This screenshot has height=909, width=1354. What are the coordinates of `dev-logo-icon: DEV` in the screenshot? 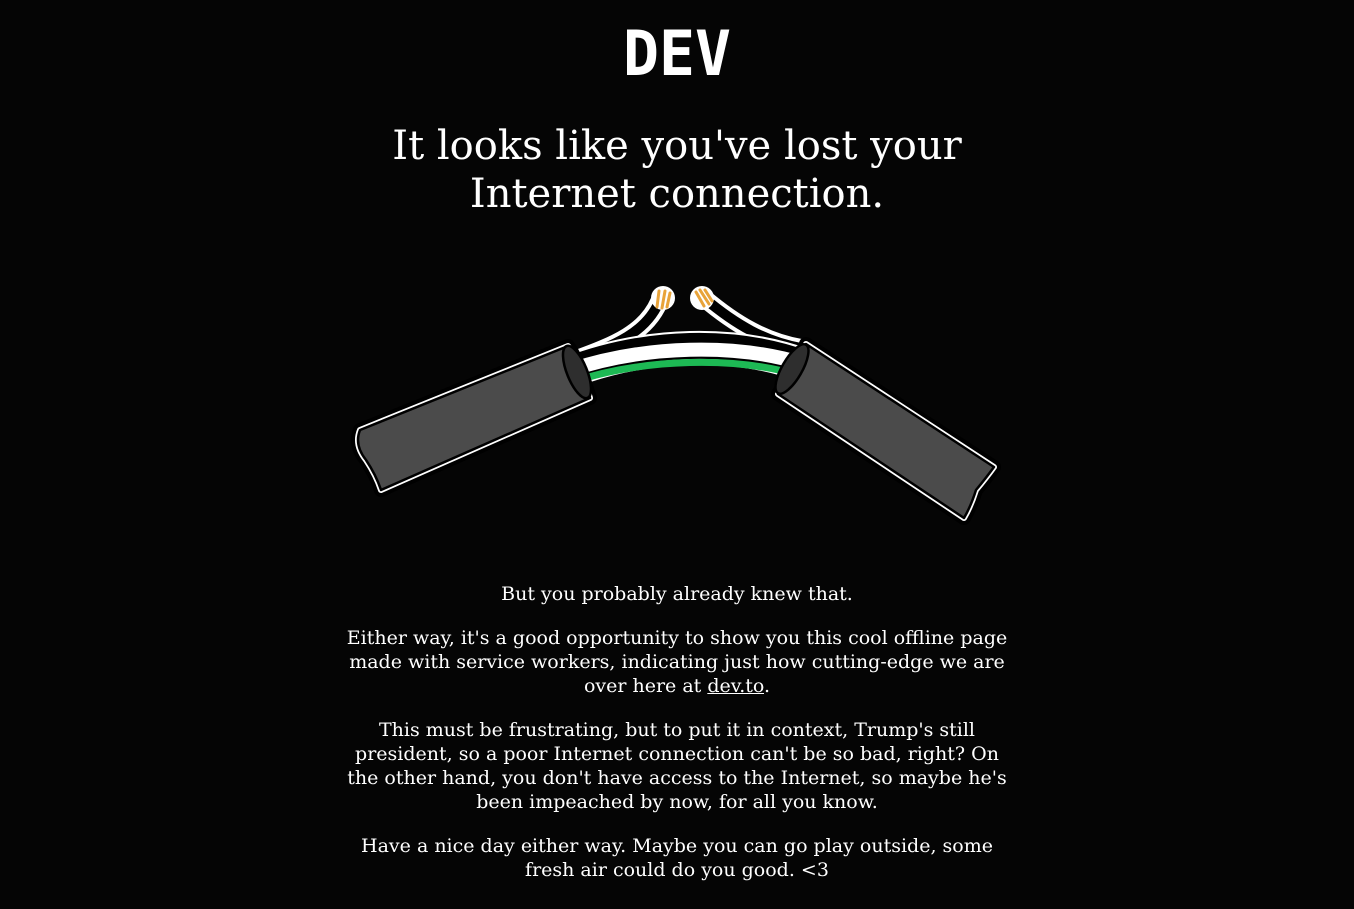 It's located at (677, 50).